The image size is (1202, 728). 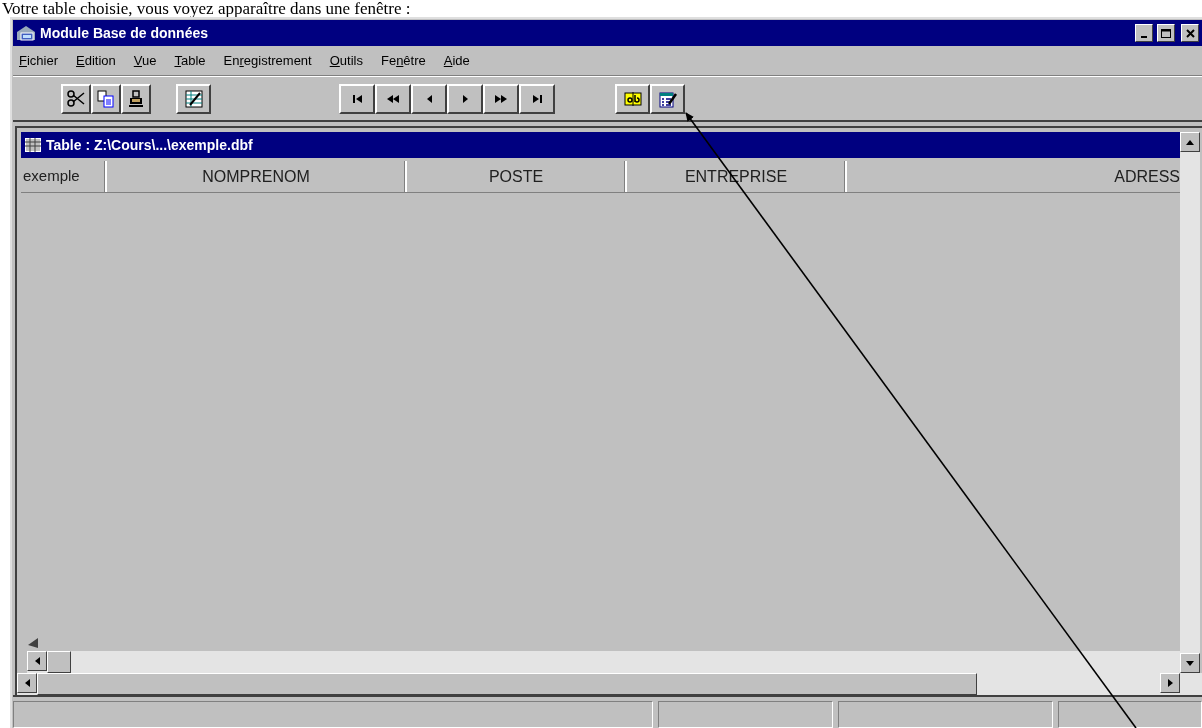 I want to click on double-left-button, so click(x=393, y=98).